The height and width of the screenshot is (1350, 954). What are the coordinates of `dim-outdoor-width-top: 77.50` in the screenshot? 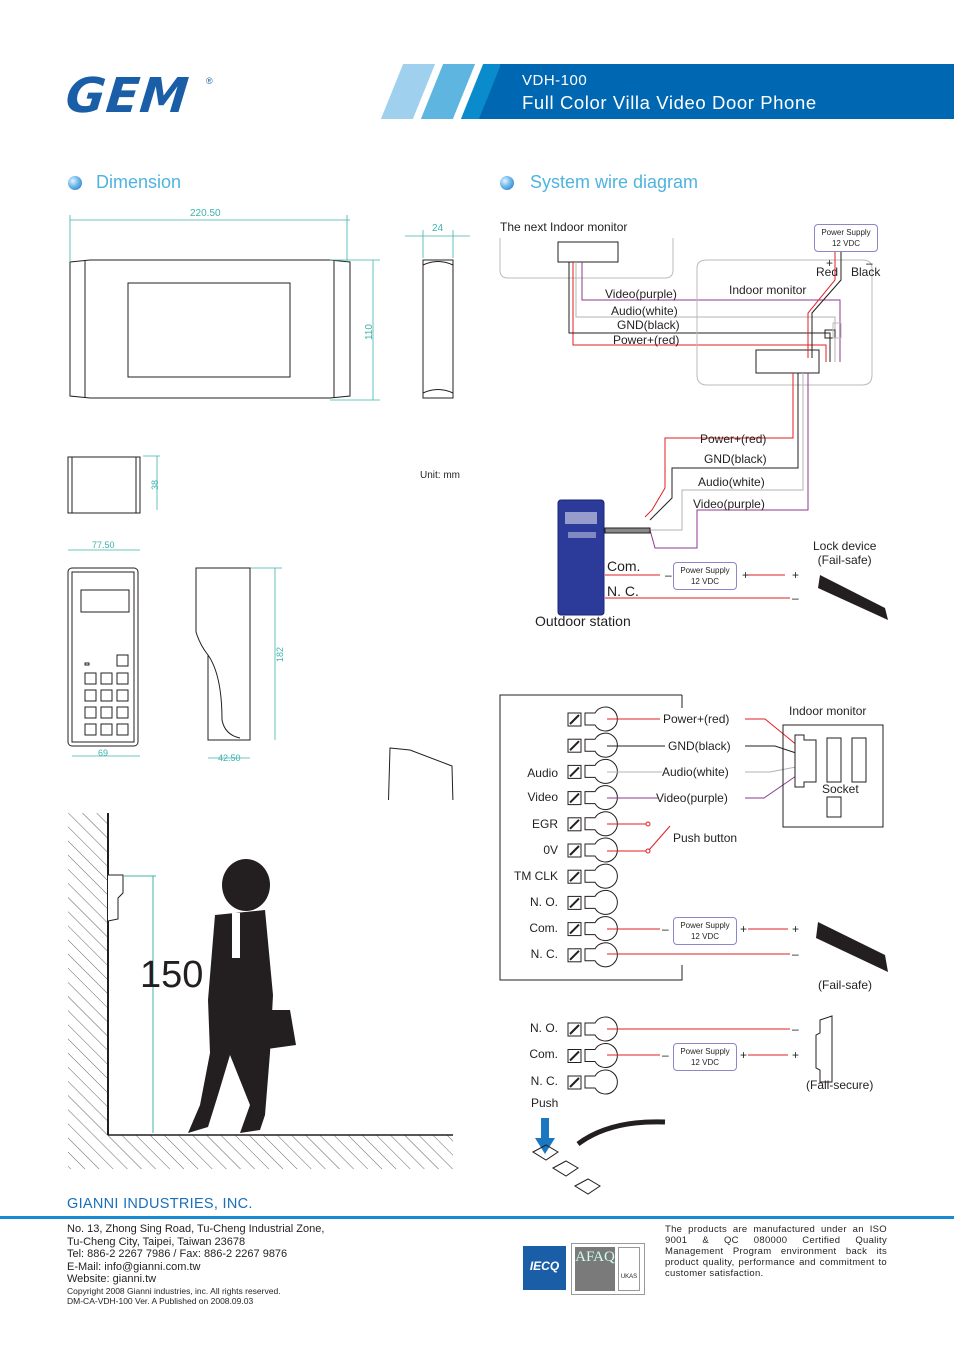 It's located at (103, 545).